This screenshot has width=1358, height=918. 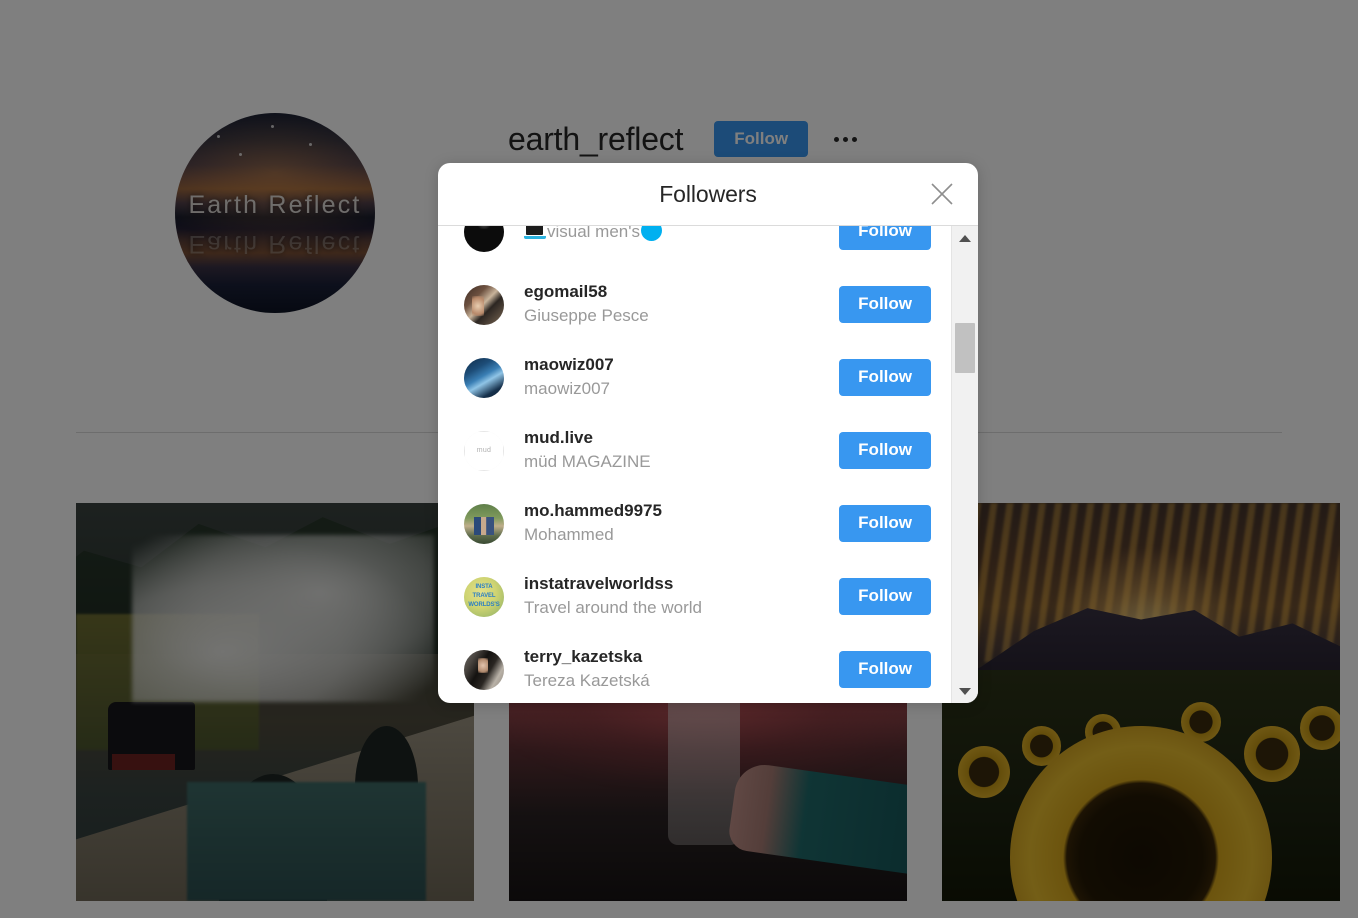 What do you see at coordinates (694, 247) in the screenshot?
I see `table-row: visual men's Follow` at bounding box center [694, 247].